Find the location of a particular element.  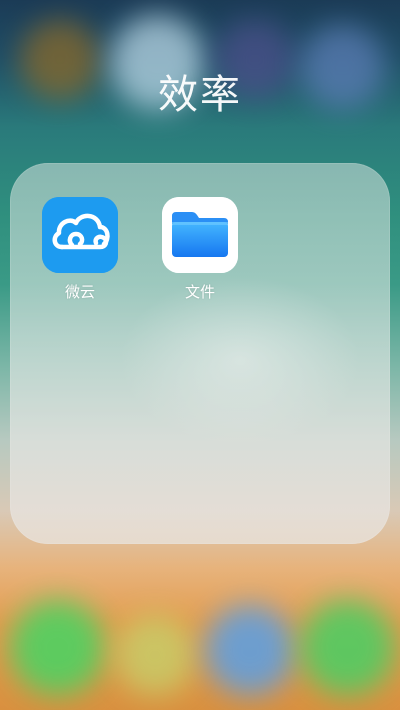

app-files: 文件 is located at coordinates (200, 249).